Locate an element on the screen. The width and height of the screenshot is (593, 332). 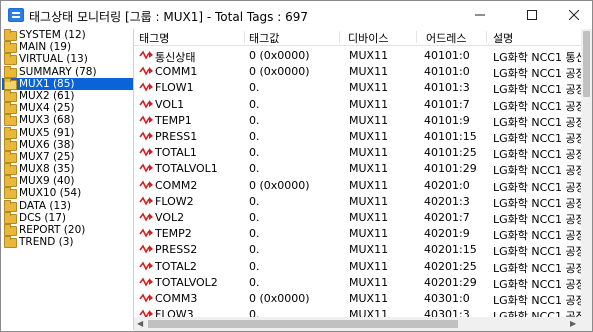
horizontal-scrollbar: ◀ ▶ is located at coordinates (357, 324).